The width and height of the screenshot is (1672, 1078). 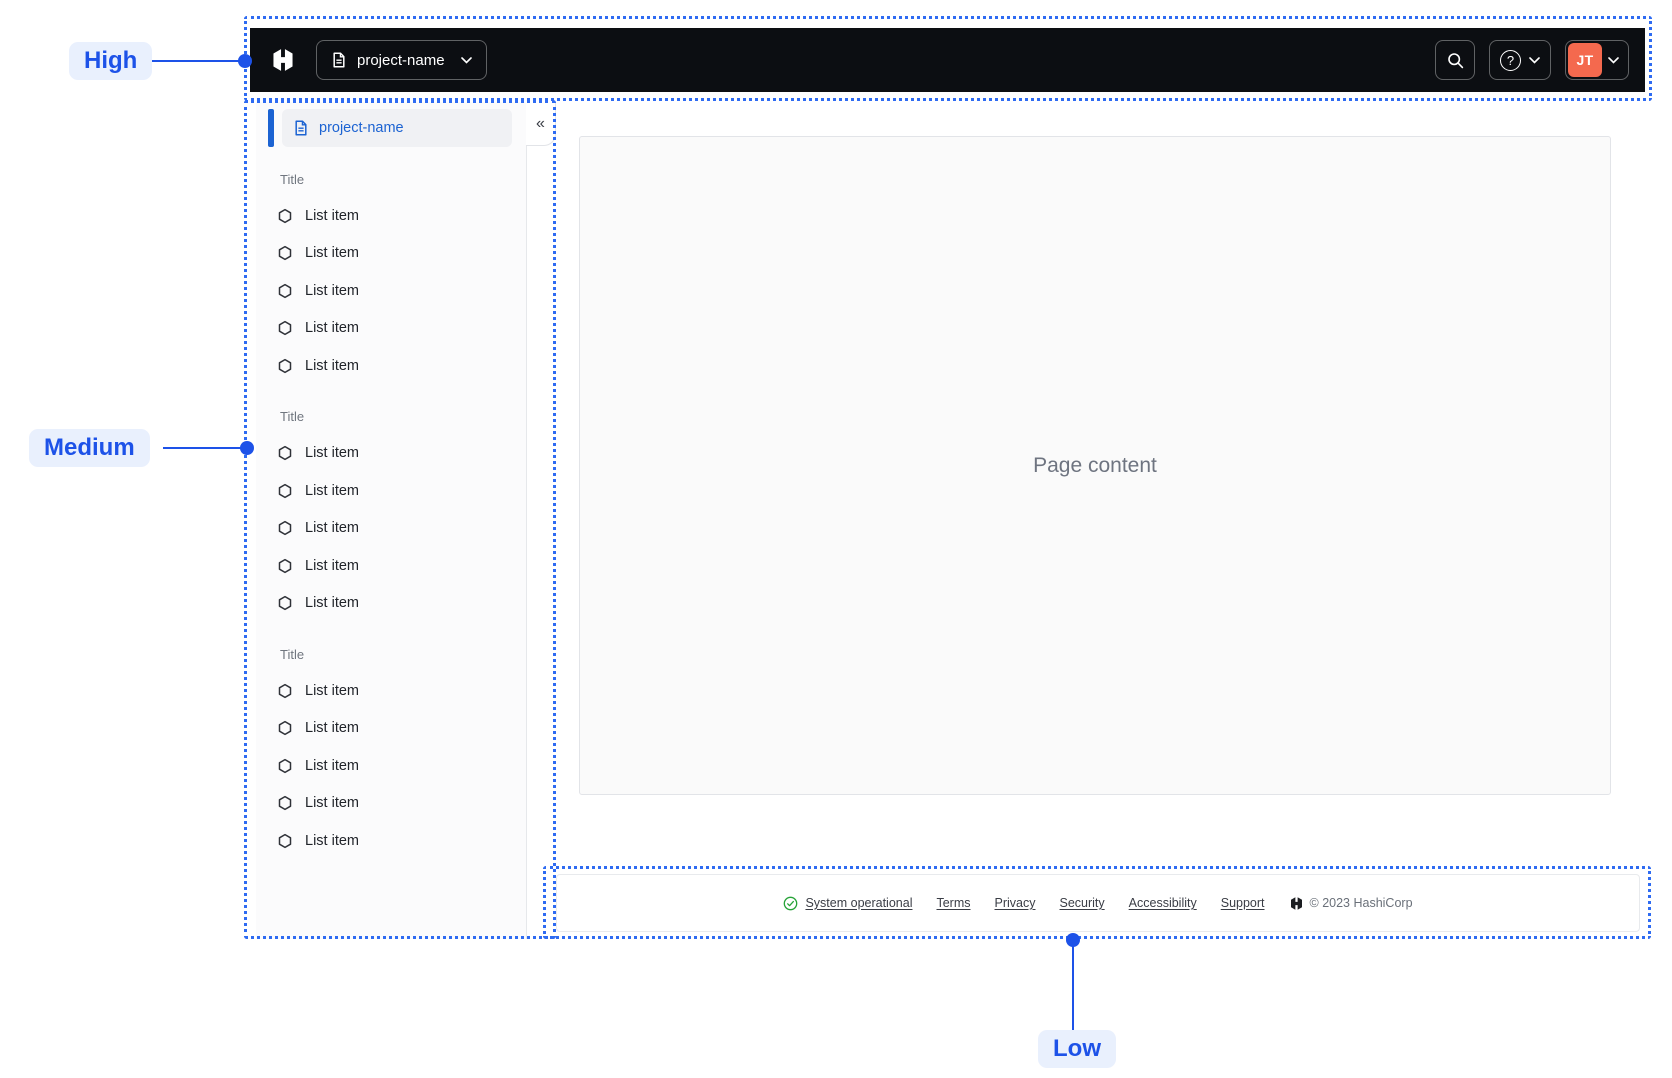 What do you see at coordinates (111, 61) in the screenshot?
I see `annotation-label-high: High` at bounding box center [111, 61].